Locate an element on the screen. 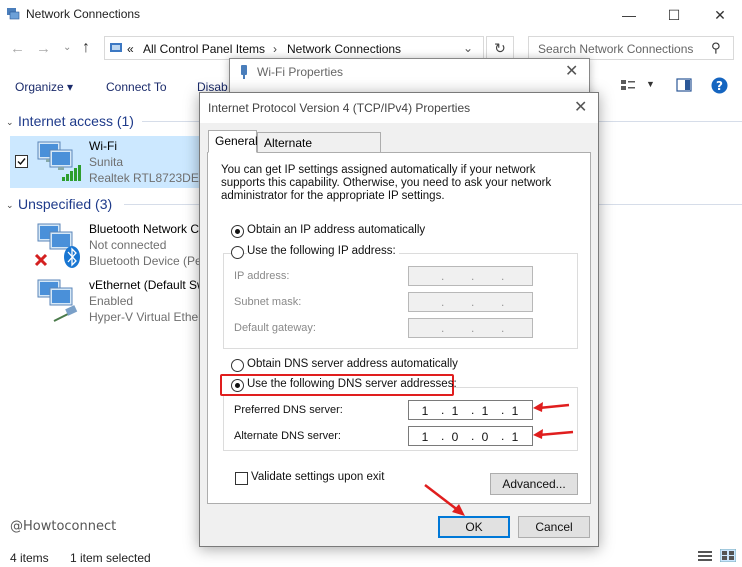  dns-auto-radio is located at coordinates (237, 365).